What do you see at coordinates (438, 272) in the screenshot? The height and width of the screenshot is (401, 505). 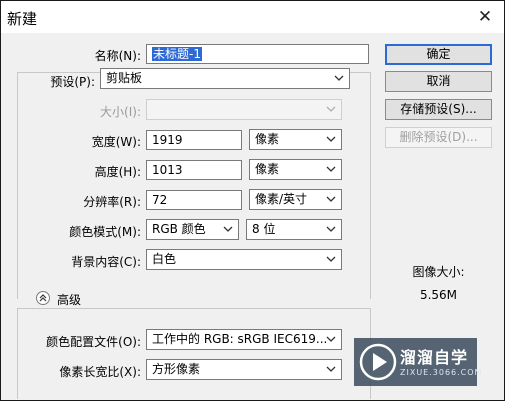 I see `image-size-label: 图像大小:` at bounding box center [438, 272].